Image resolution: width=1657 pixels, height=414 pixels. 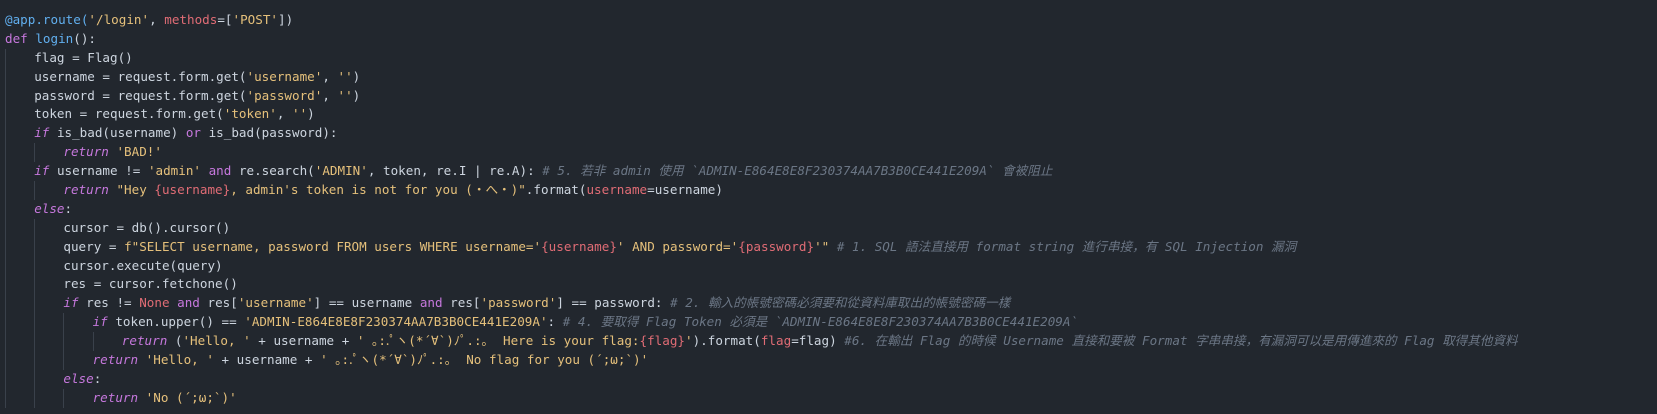 What do you see at coordinates (47, 19) in the screenshot?
I see `decorator-token: @app.route(` at bounding box center [47, 19].